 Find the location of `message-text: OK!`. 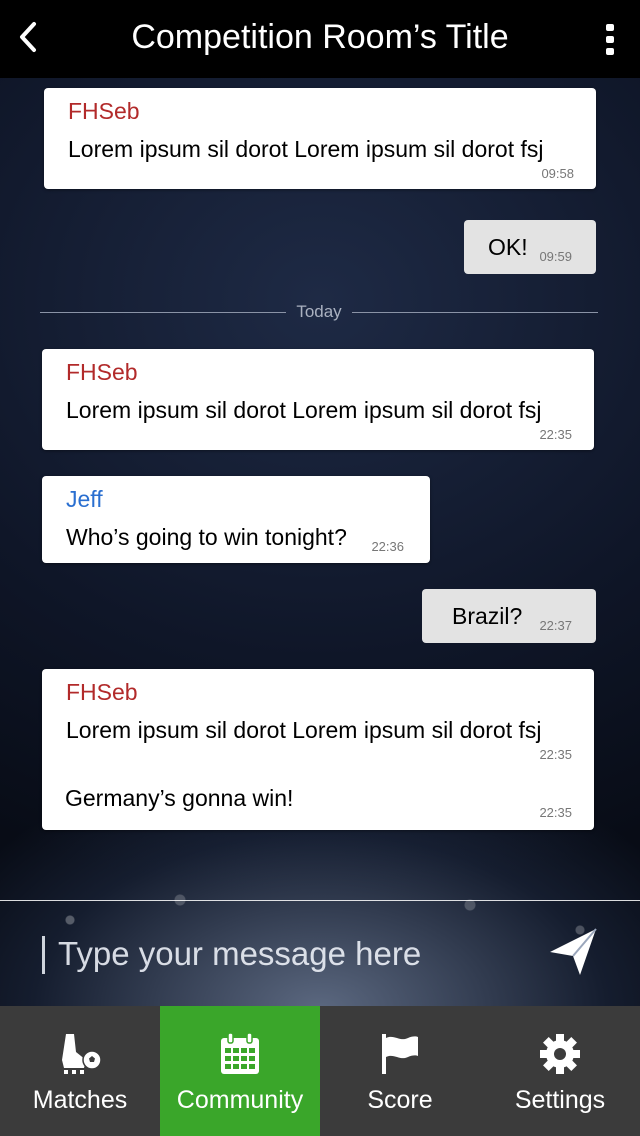

message-text: OK! is located at coordinates (508, 247).